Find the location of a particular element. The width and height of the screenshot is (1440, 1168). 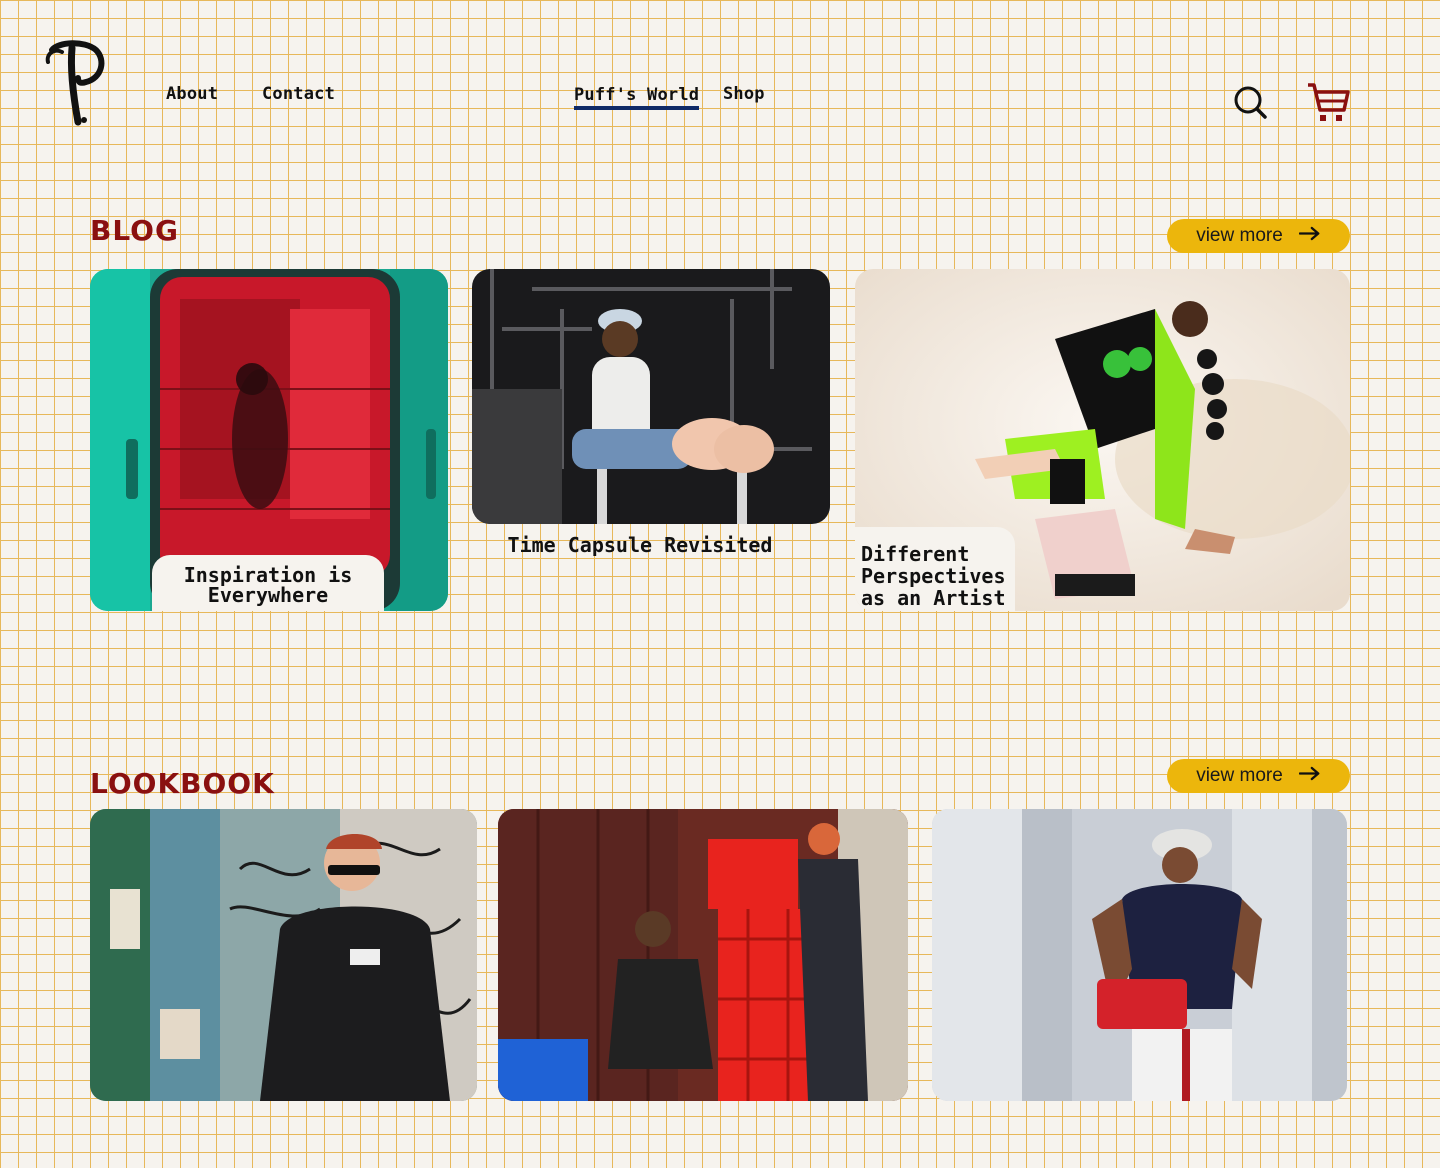

blog-view-more-label: view more is located at coordinates (1239, 235).